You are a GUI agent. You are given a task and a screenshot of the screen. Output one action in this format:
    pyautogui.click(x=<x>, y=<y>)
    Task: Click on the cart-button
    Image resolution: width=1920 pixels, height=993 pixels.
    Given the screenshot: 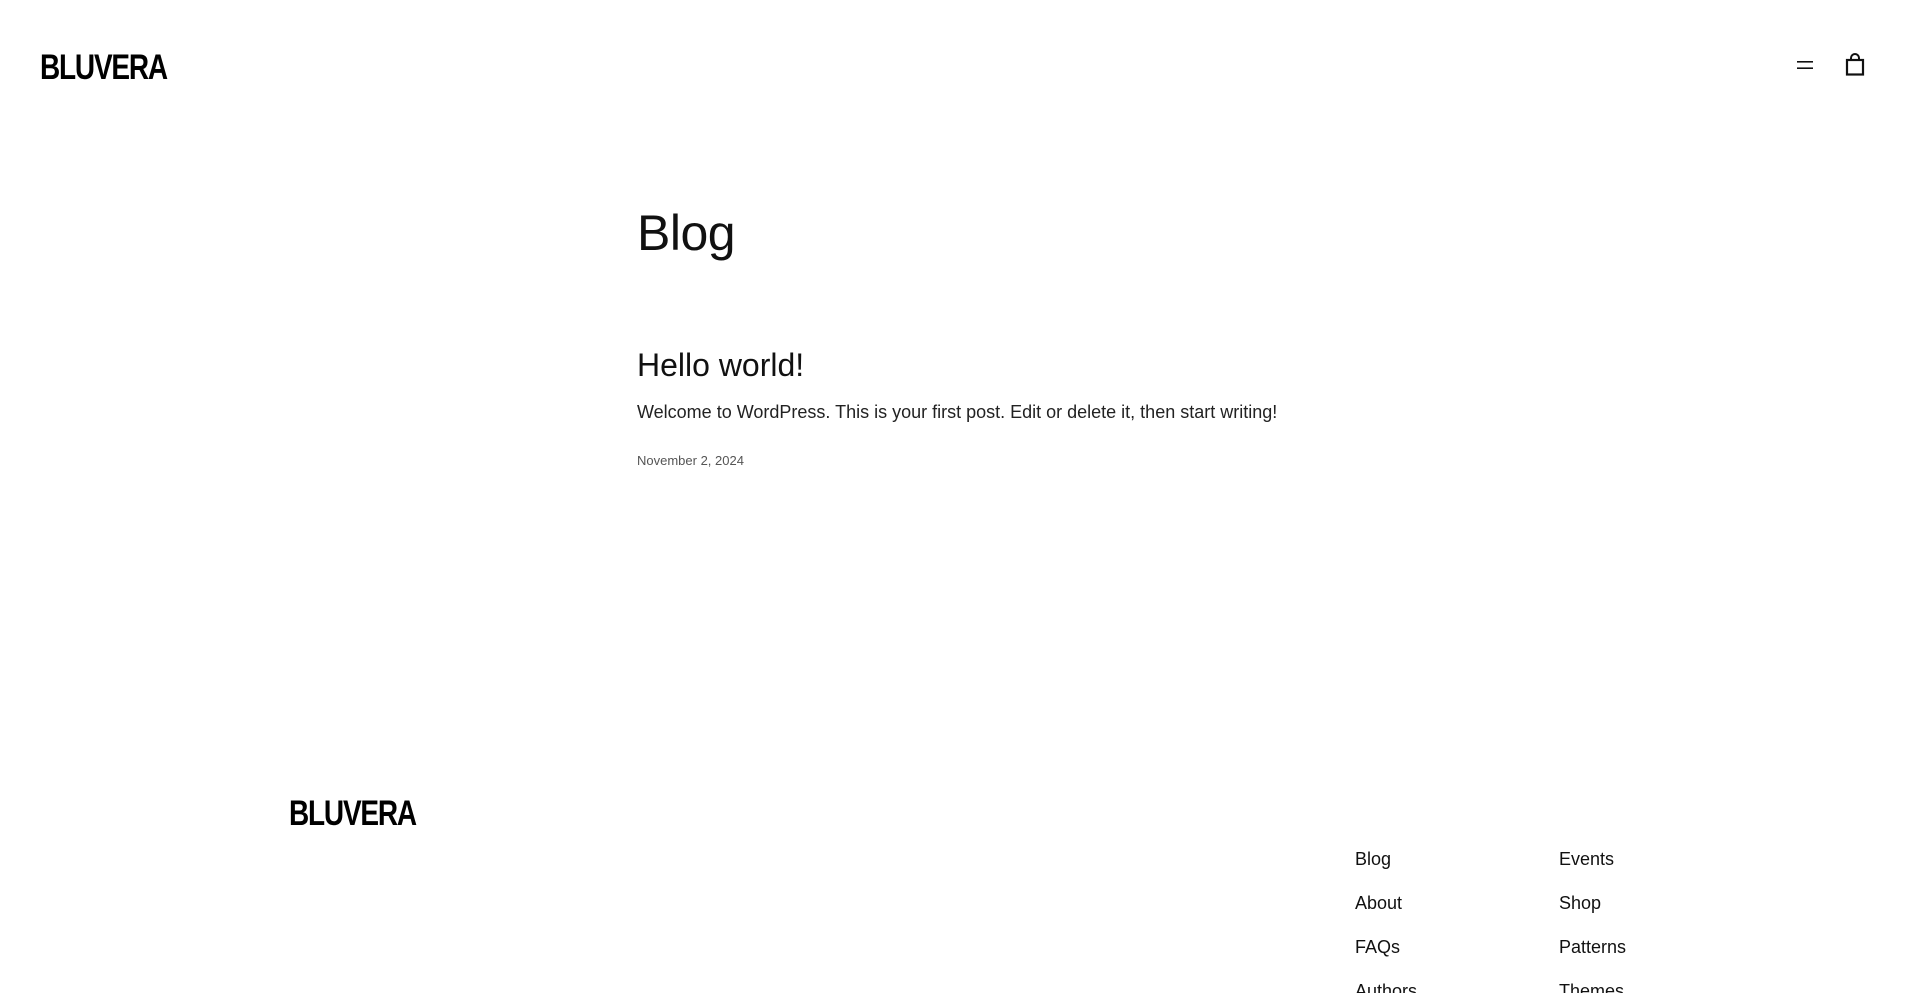 What is the action you would take?
    pyautogui.click(x=1855, y=65)
    